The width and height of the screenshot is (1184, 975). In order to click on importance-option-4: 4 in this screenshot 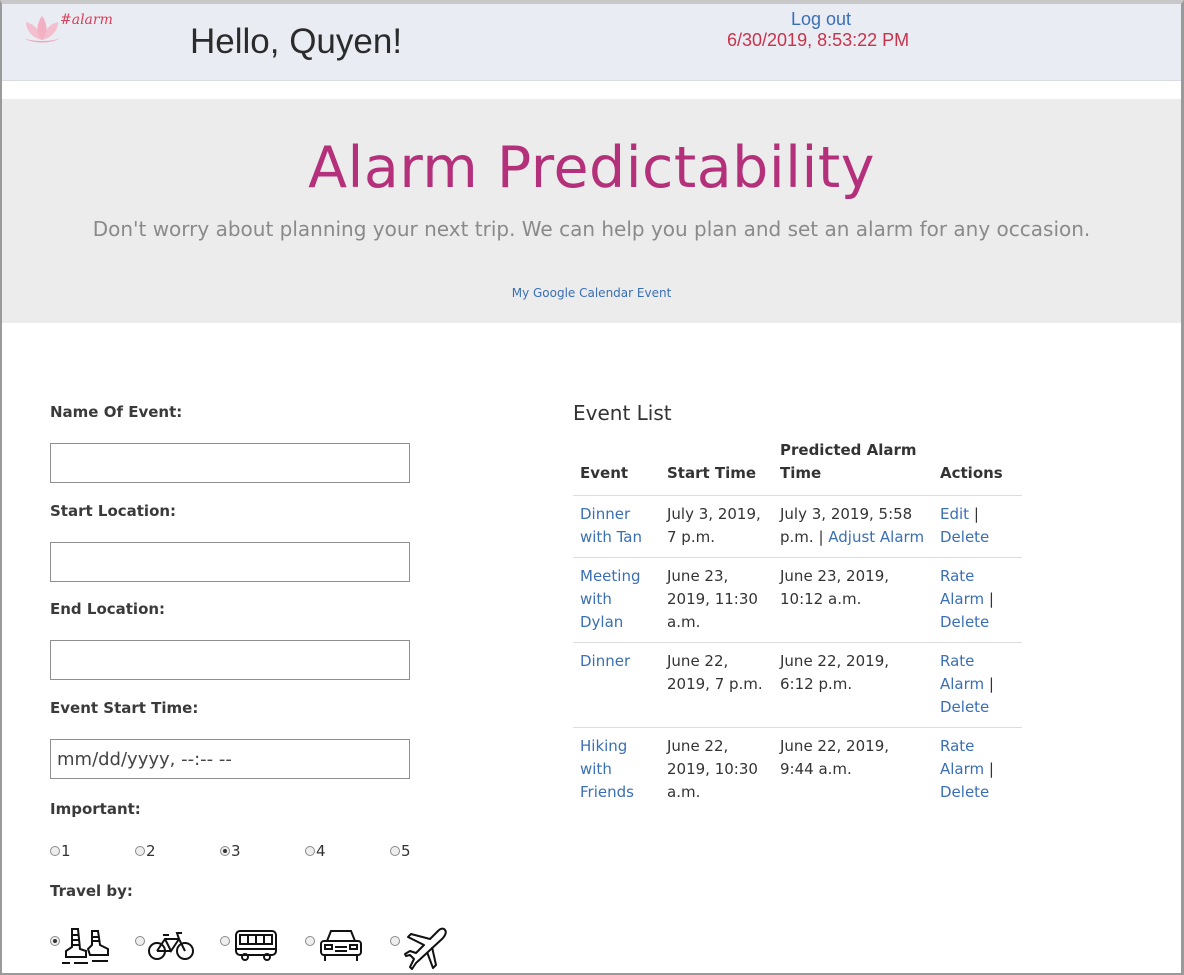, I will do `click(315, 851)`.